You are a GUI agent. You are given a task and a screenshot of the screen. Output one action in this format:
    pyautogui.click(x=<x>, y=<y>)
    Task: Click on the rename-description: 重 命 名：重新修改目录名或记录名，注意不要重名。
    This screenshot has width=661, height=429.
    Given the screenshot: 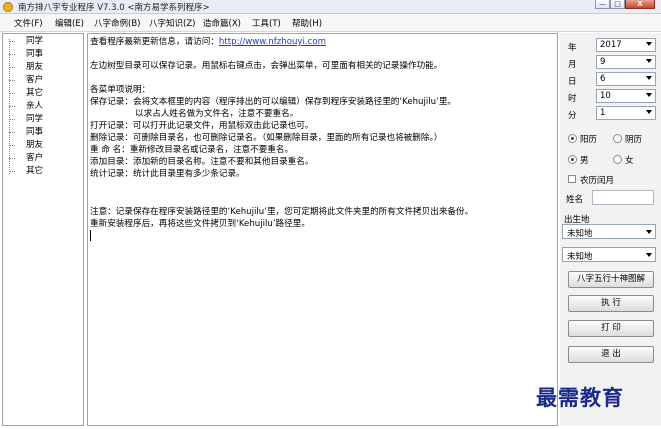 What is the action you would take?
    pyautogui.click(x=192, y=150)
    